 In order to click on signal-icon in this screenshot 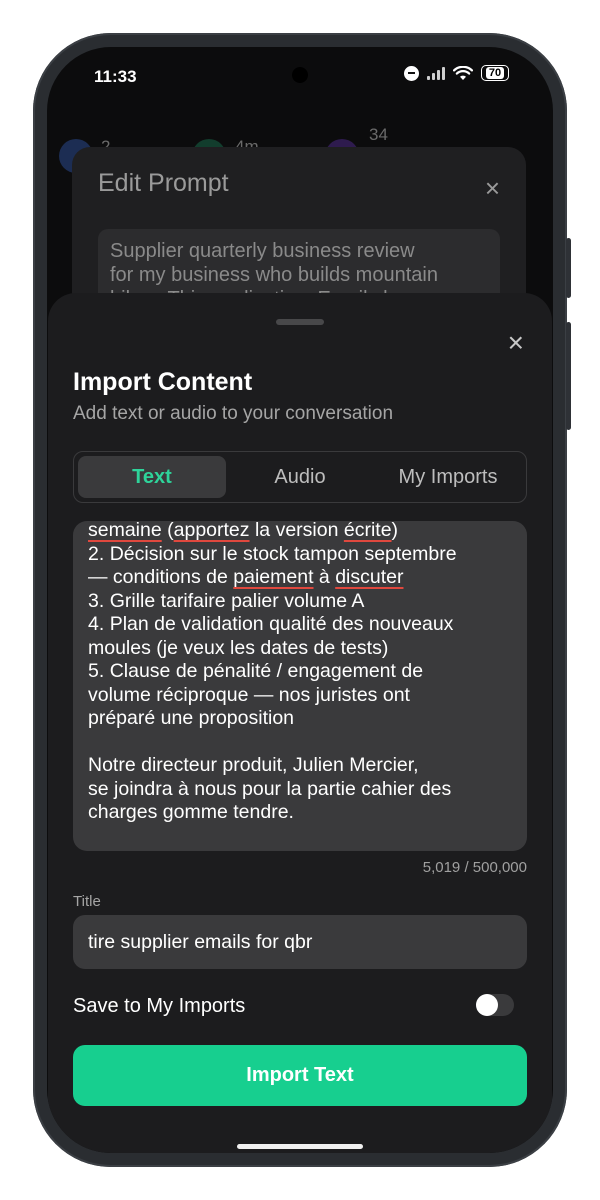, I will do `click(436, 73)`.